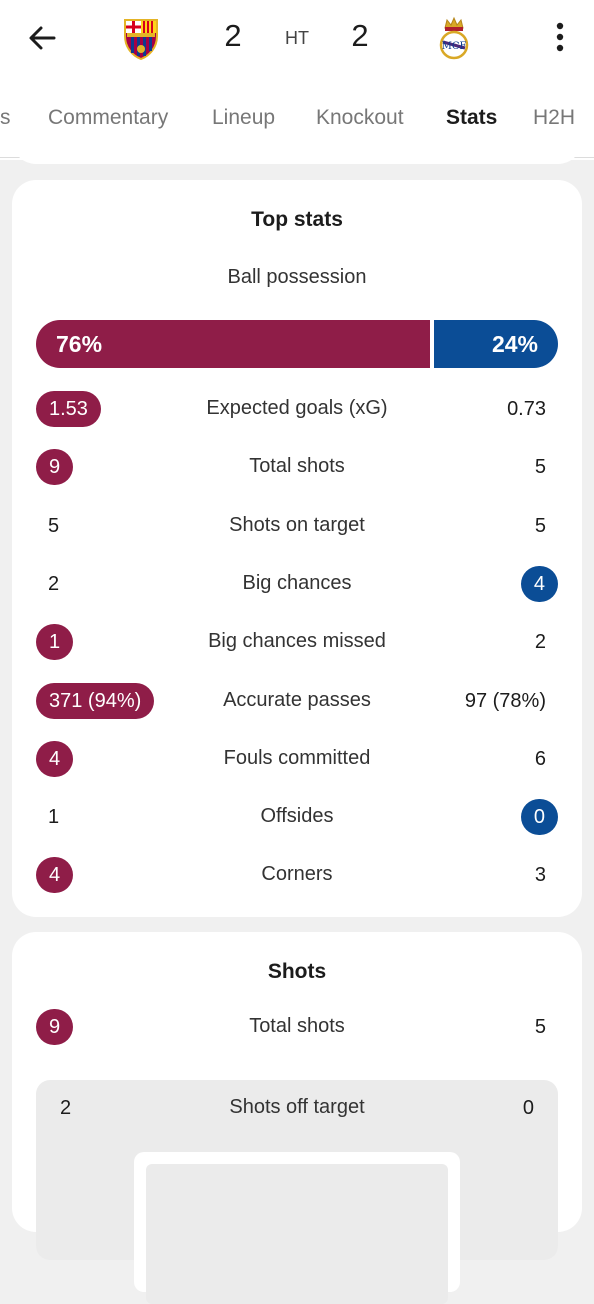  Describe the element at coordinates (526, 409) in the screenshot. I see `stat-away-value: 0.73` at that location.